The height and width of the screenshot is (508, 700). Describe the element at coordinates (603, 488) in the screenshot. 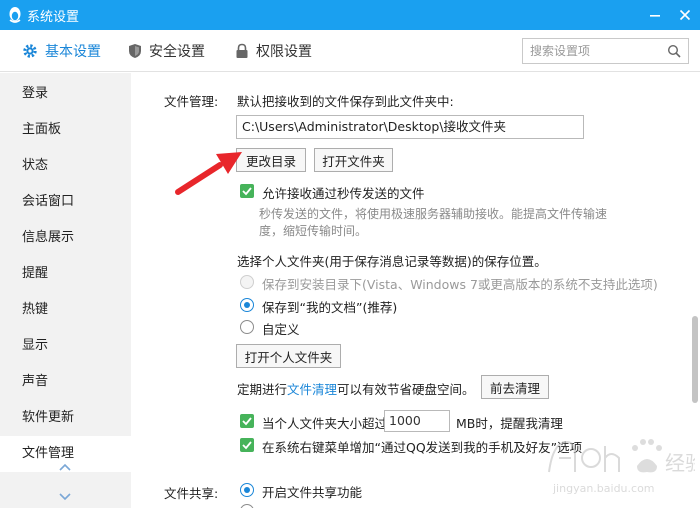

I see `watermark-text-en: jingyan.baidu.com` at that location.